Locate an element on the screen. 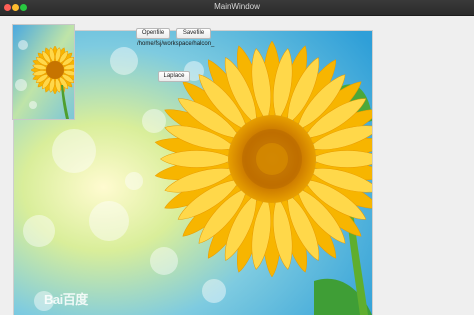 This screenshot has width=474, height=315. window-title: MainWindow is located at coordinates (237, 6).